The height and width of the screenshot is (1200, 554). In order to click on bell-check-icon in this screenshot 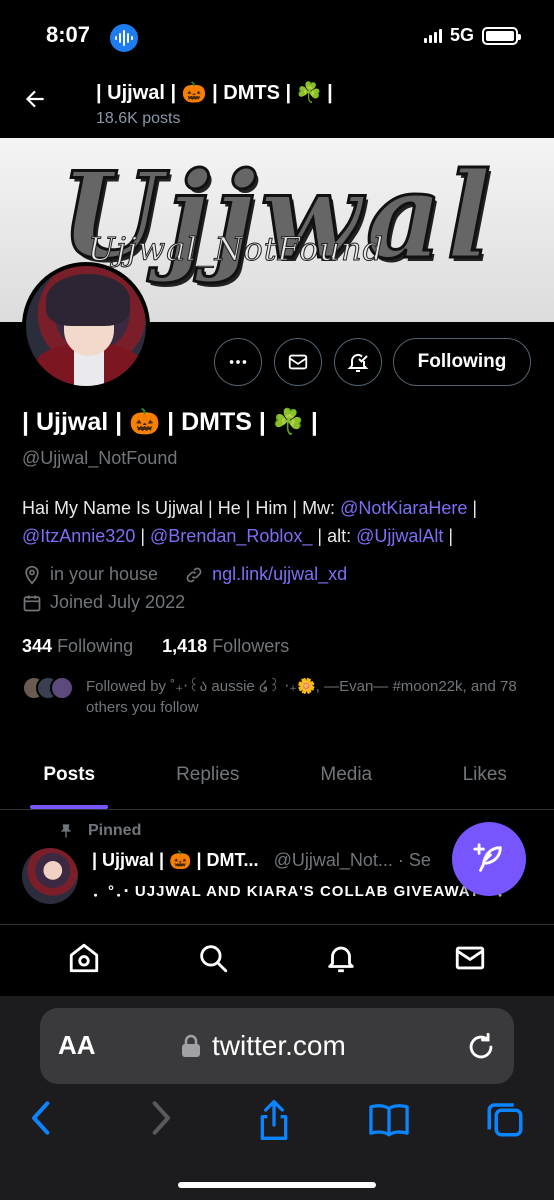, I will do `click(358, 362)`.